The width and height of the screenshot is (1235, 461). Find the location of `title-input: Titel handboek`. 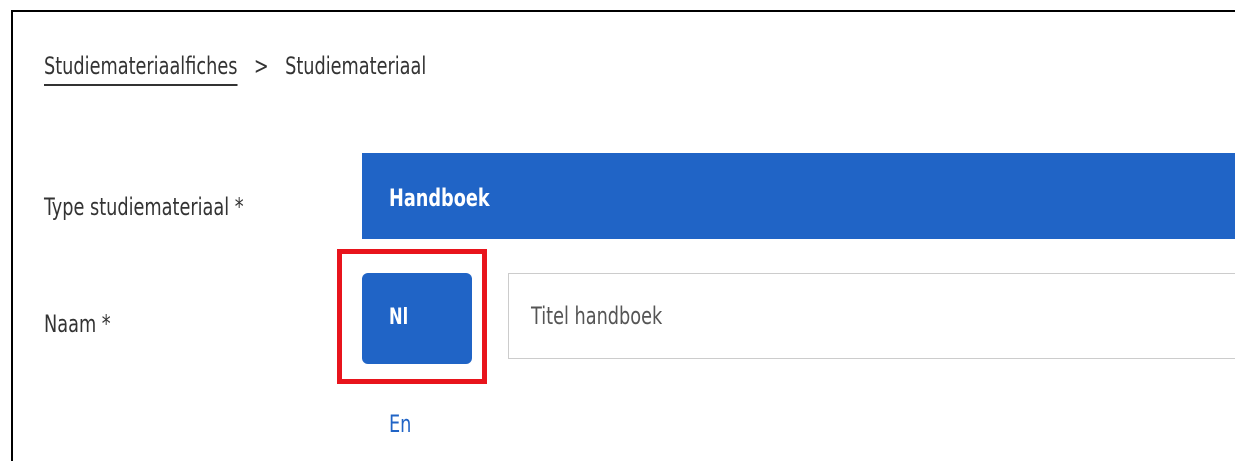

title-input: Titel handboek is located at coordinates (871, 316).